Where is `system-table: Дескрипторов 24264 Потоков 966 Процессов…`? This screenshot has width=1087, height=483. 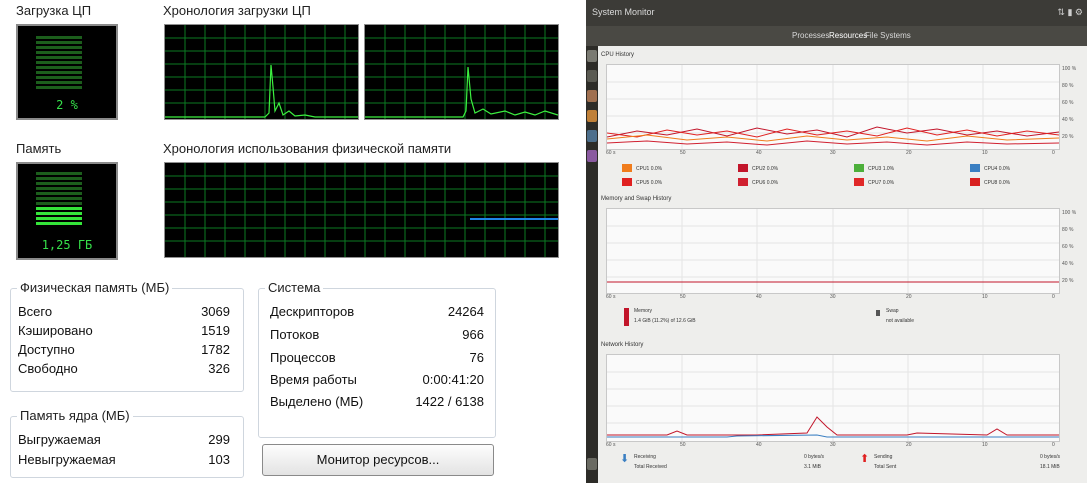
system-table: Дескрипторов 24264 Потоков 966 Процессов… is located at coordinates (377, 364).